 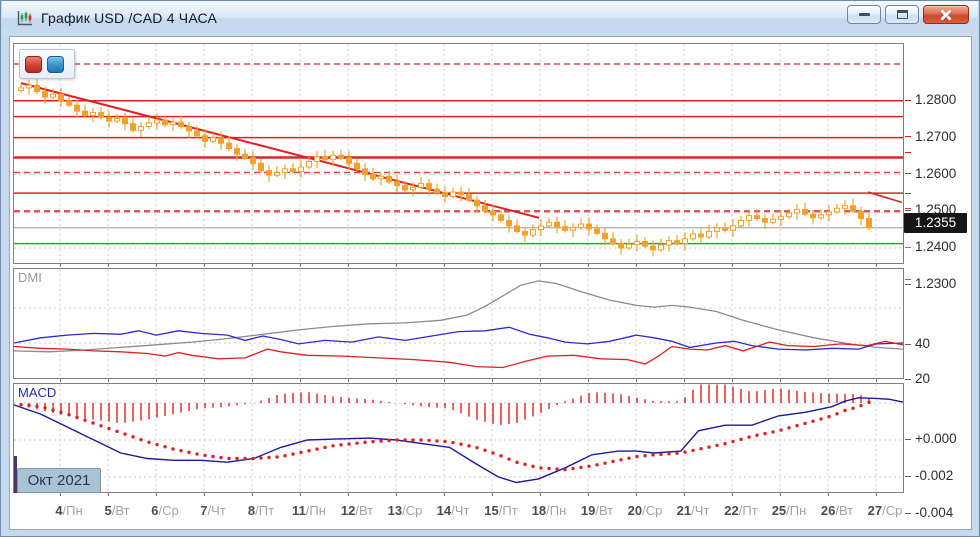 I want to click on month-label: Окт 2021, so click(x=59, y=480).